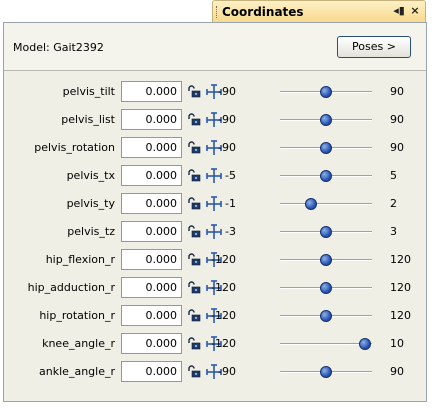  Describe the element at coordinates (215, 47) in the screenshot. I see `model-bar: Model: Gait2392 Poses >` at that location.